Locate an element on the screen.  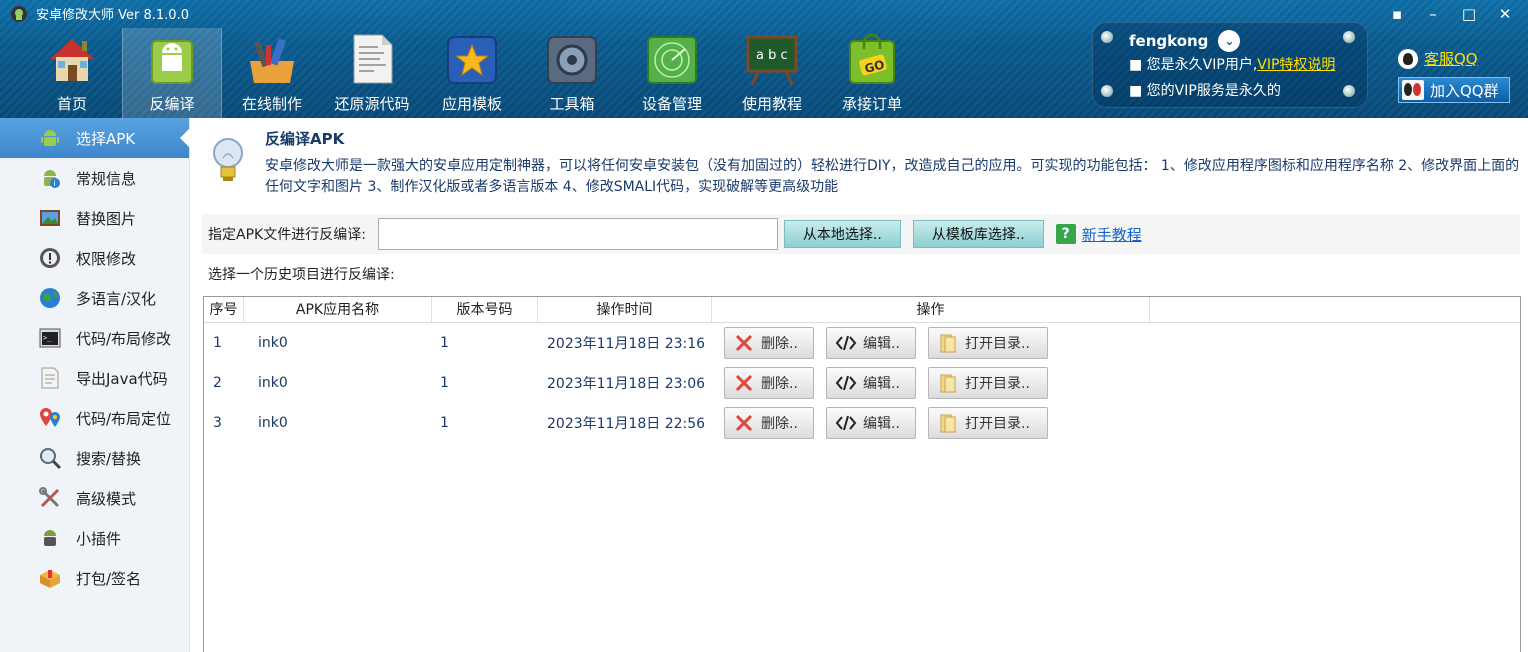
decor-dot-icon is located at coordinates (1107, 91).